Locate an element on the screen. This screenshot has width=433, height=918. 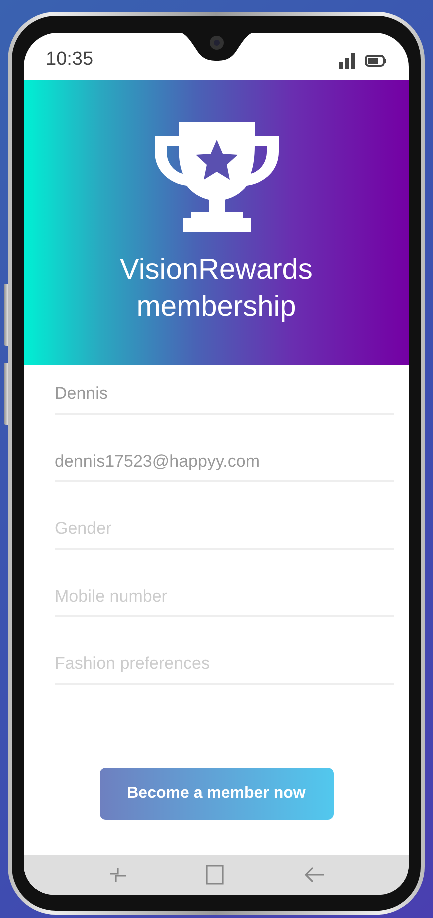
trophy-icon is located at coordinates (216, 177).